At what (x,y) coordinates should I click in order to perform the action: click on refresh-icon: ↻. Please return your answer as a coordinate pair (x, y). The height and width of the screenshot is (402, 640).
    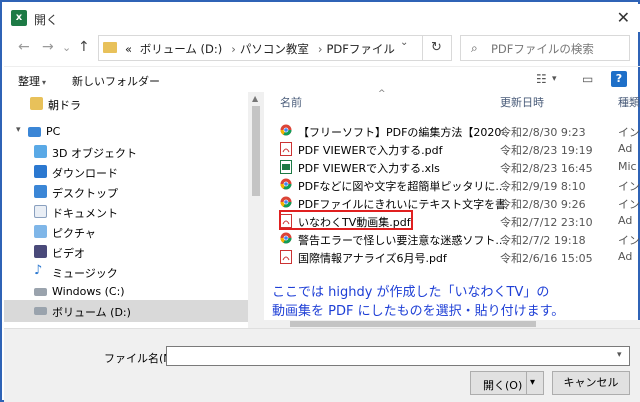
    Looking at the image, I should click on (436, 48).